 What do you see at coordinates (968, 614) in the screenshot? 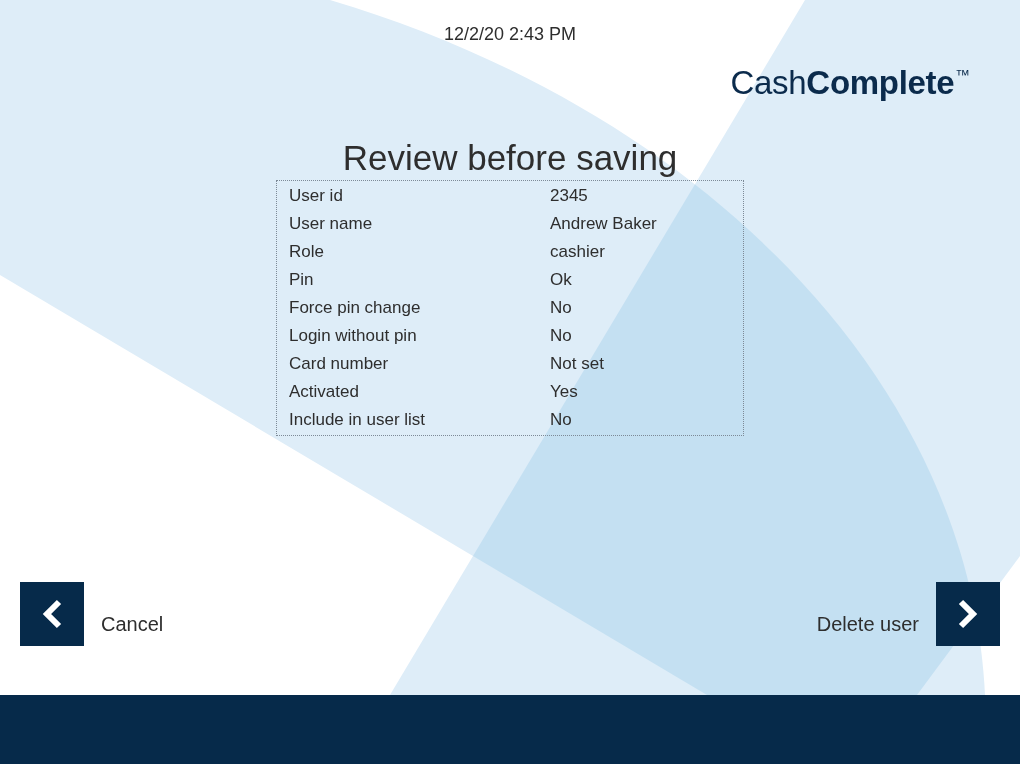
I see `chevron-right-icon` at bounding box center [968, 614].